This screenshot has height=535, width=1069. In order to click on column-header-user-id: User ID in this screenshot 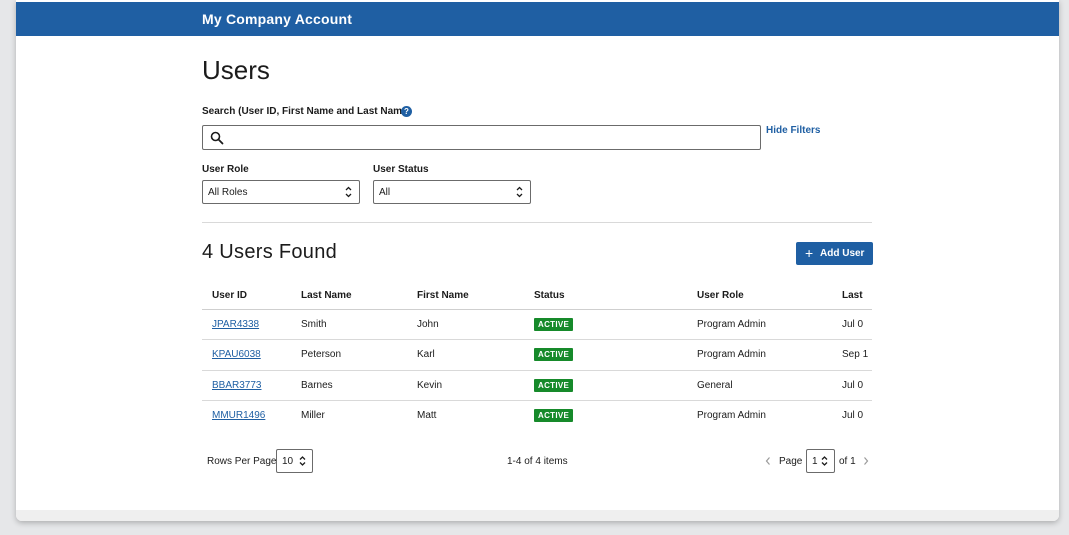, I will do `click(251, 296)`.